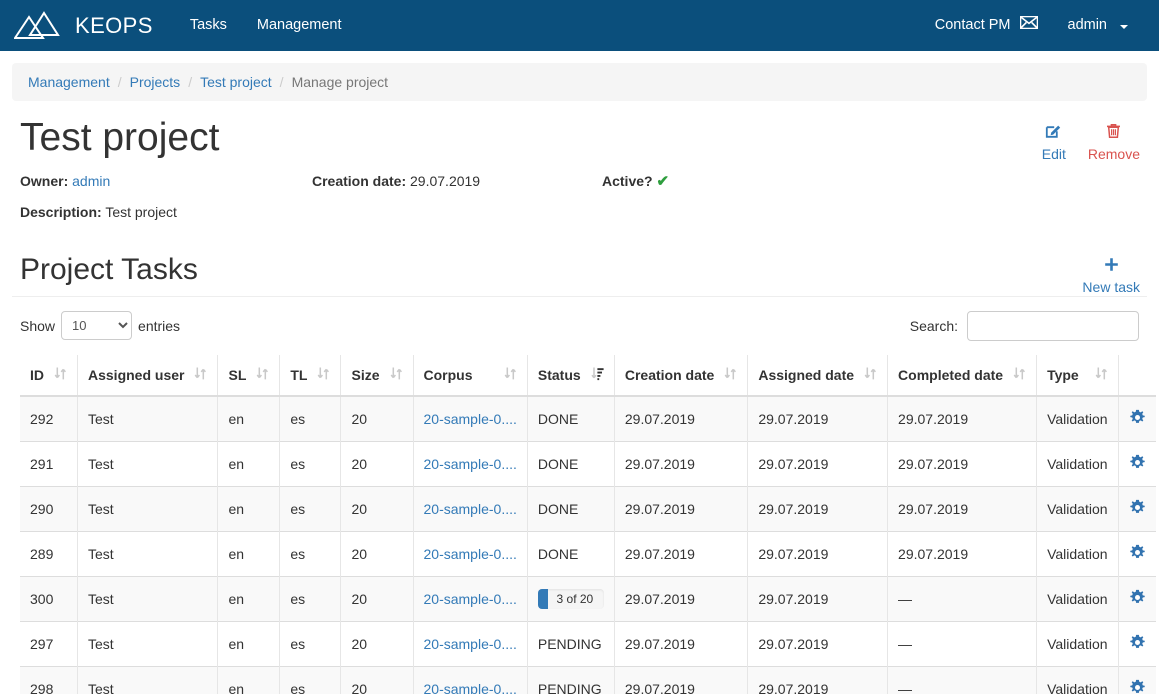  I want to click on col-header-type: Type, so click(1077, 375).